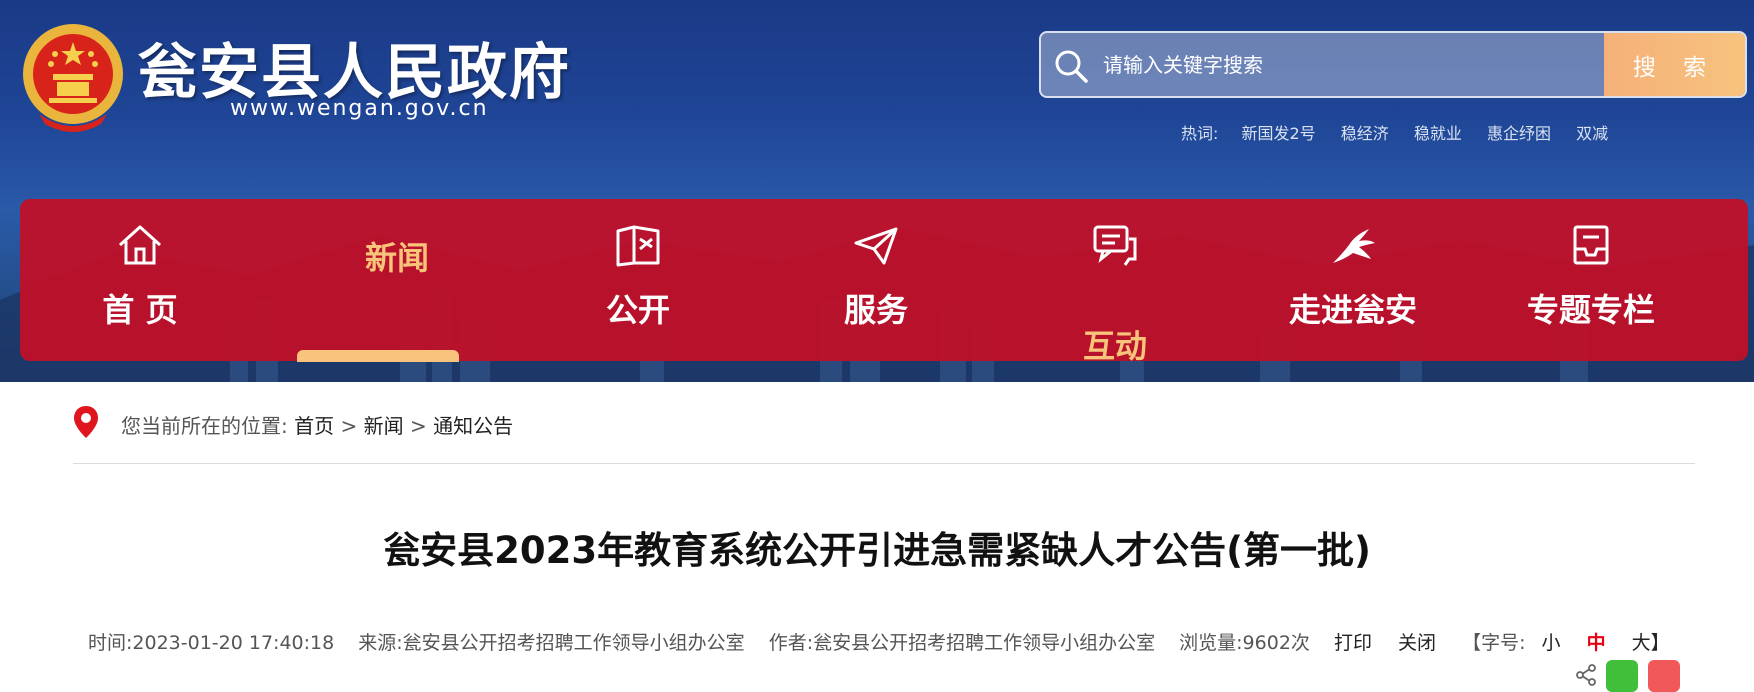 This screenshot has width=1754, height=692. I want to click on hotwords-bar: 热词: 新国发2号 稳经济 稳就业 惠企纾困 双减, so click(1404, 132).